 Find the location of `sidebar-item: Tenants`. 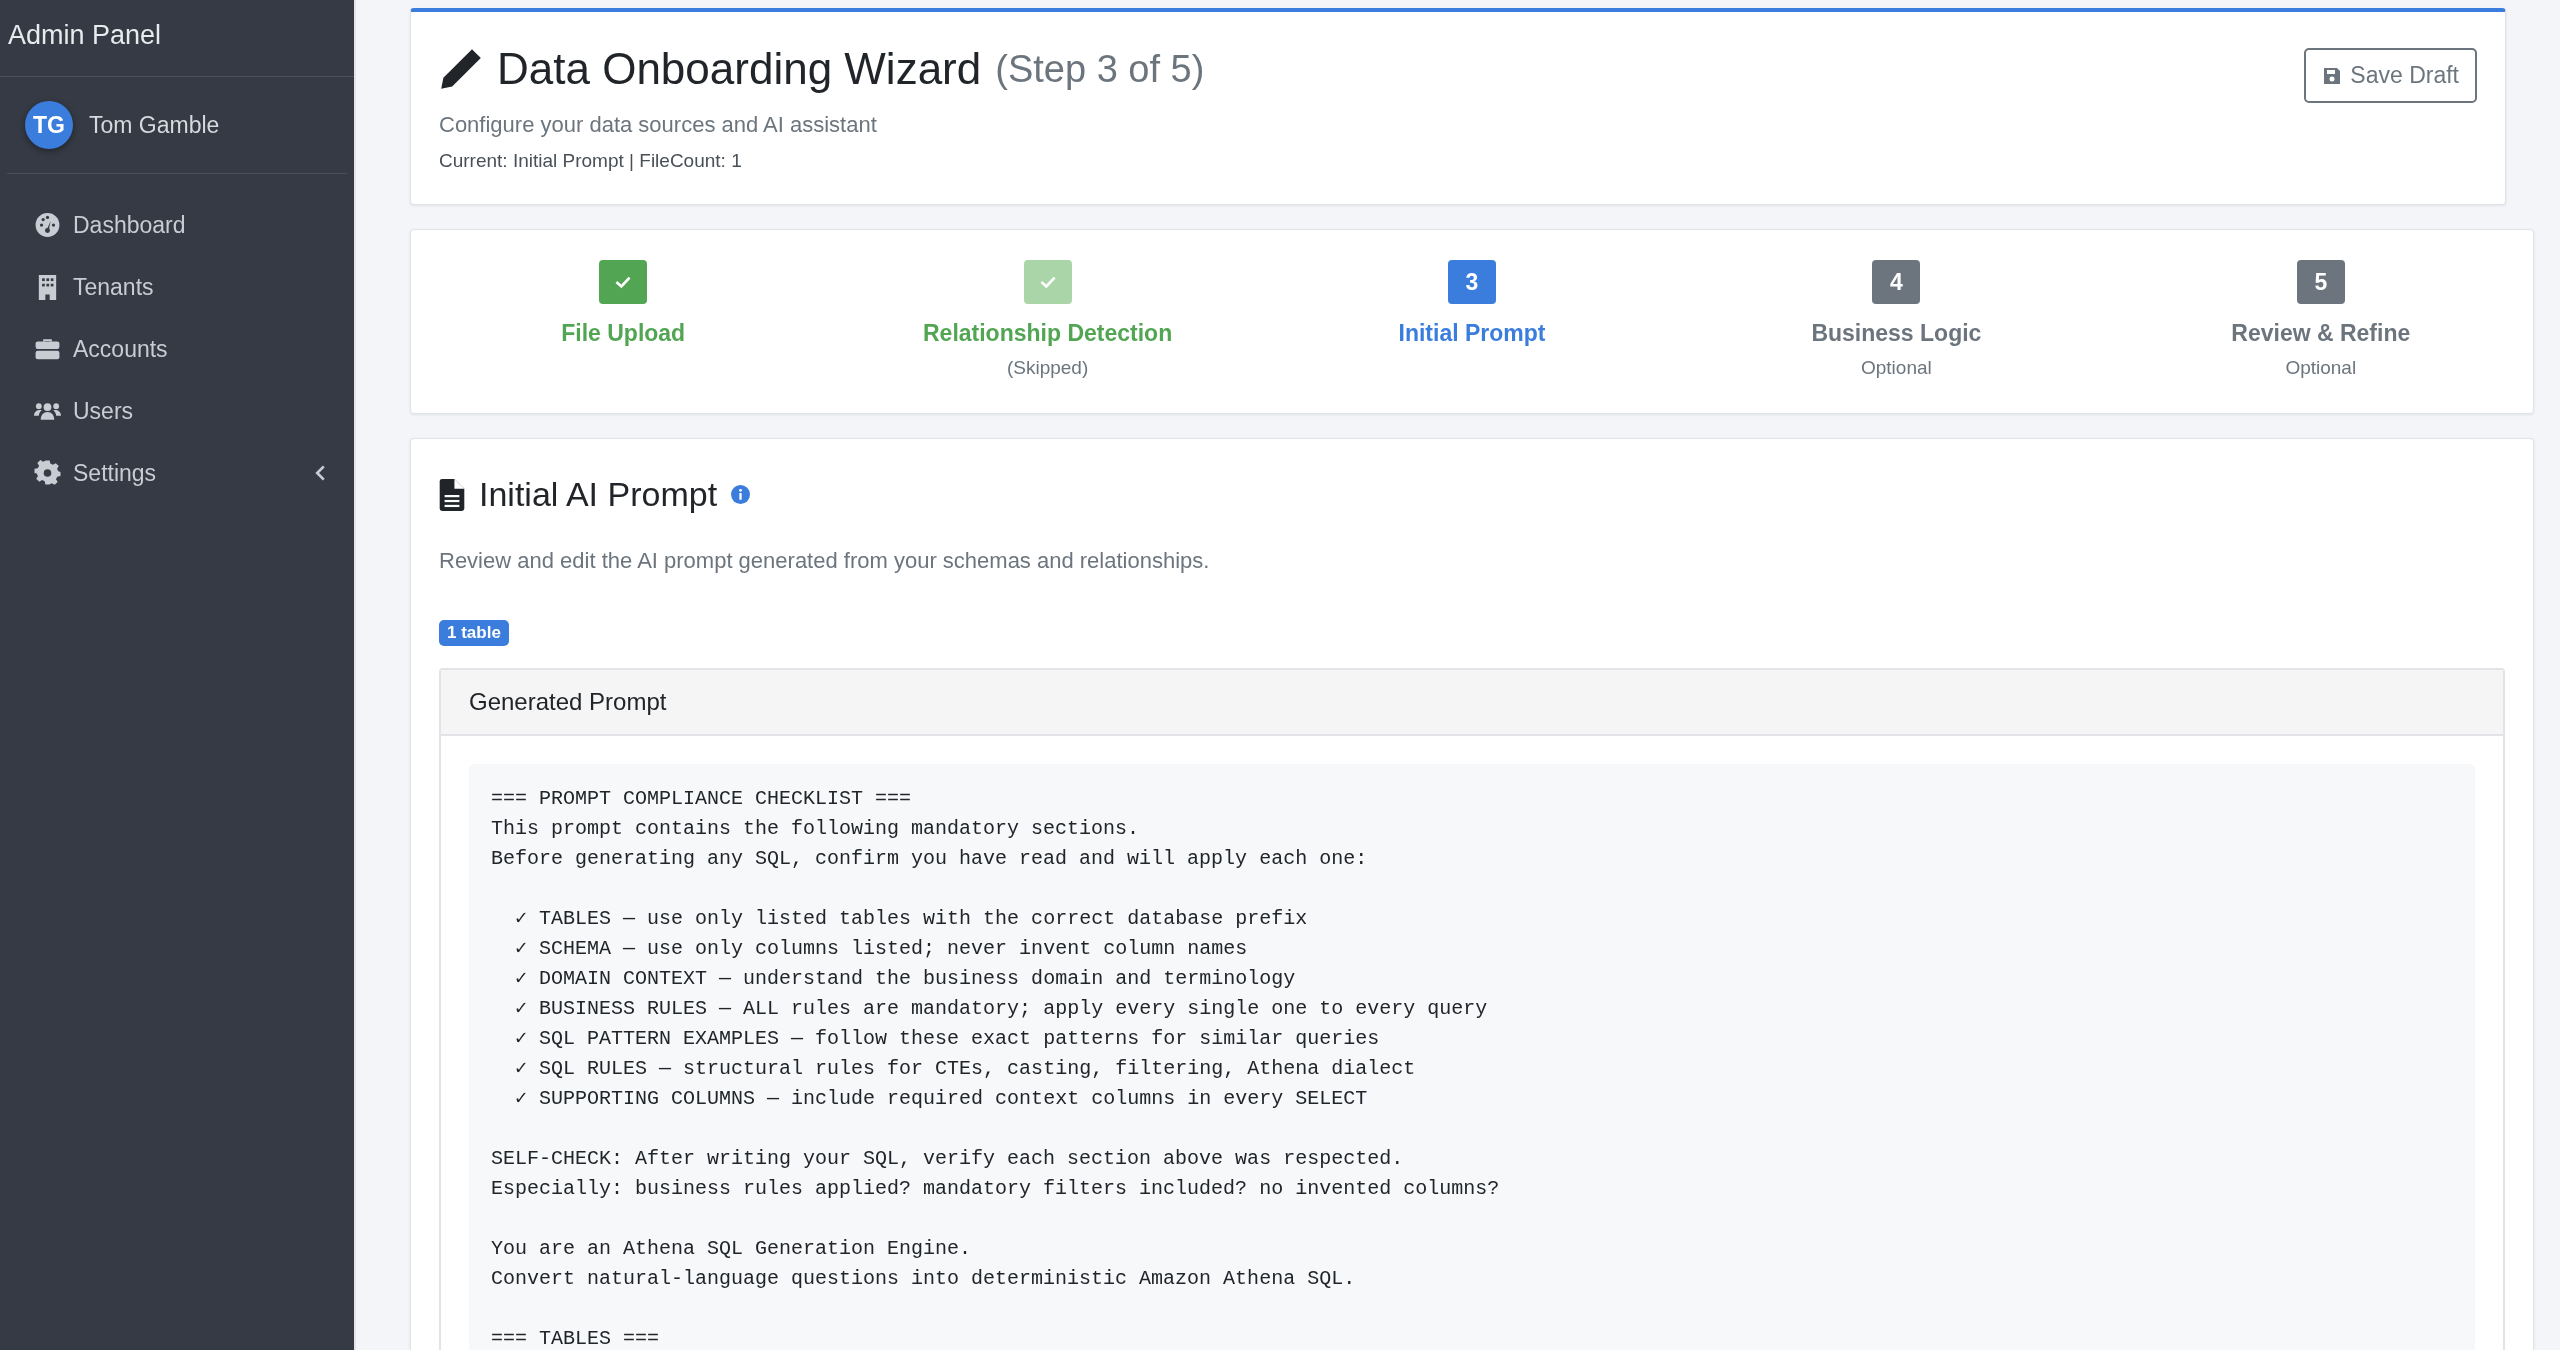

sidebar-item: Tenants is located at coordinates (177, 287).